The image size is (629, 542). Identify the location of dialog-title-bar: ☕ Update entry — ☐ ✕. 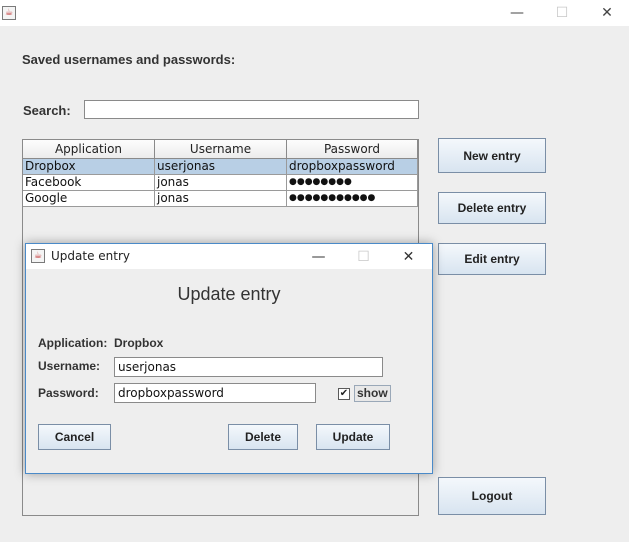
(229, 256).